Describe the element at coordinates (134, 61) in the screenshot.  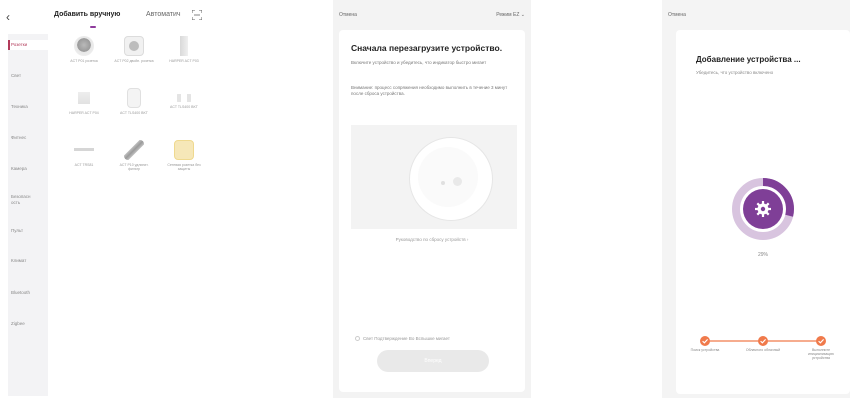
I see `device-tile-label: ACT P02 двойн. розетка` at that location.